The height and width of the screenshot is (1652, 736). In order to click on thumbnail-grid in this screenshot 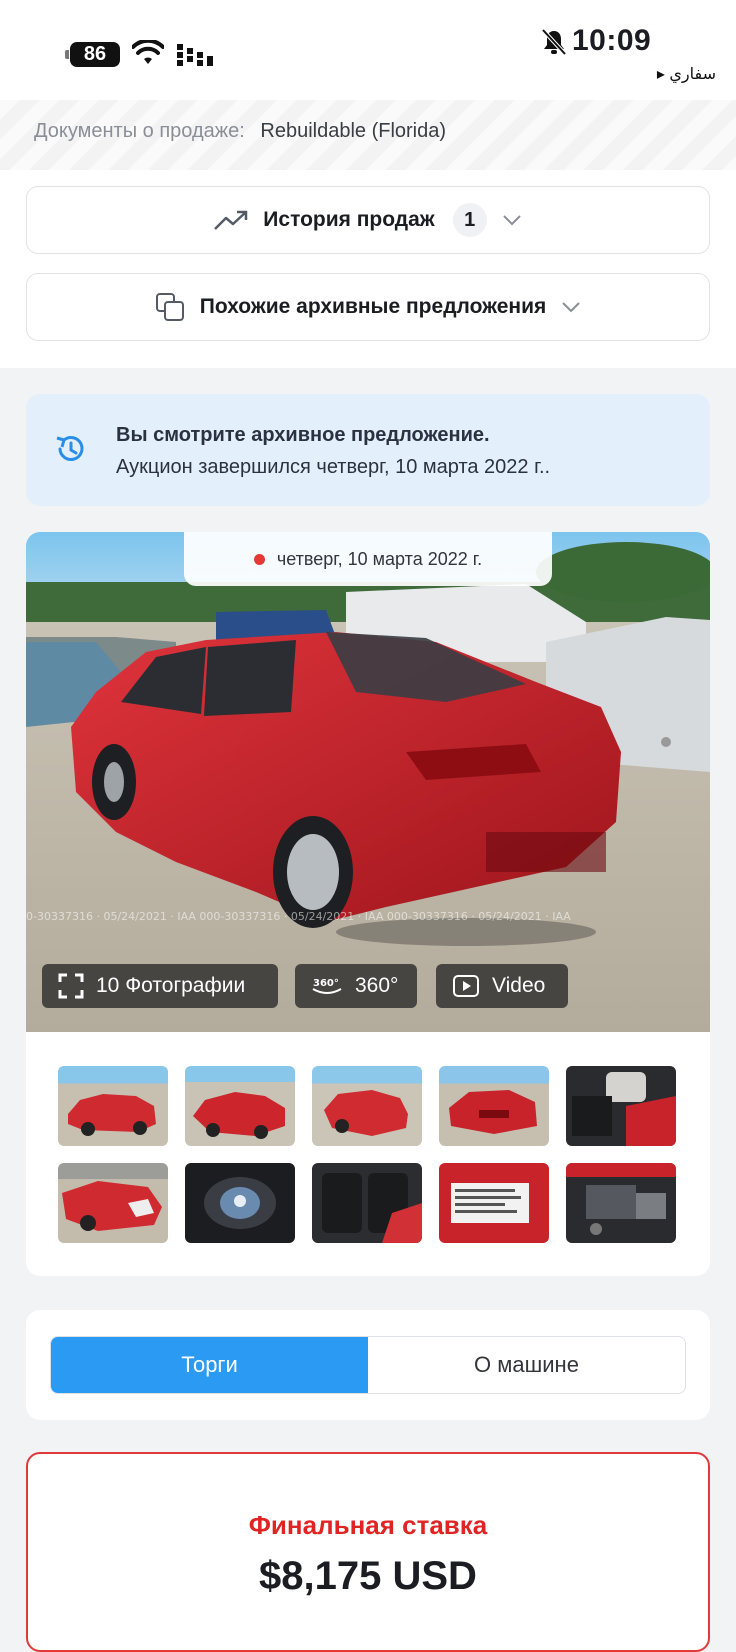, I will do `click(368, 1154)`.